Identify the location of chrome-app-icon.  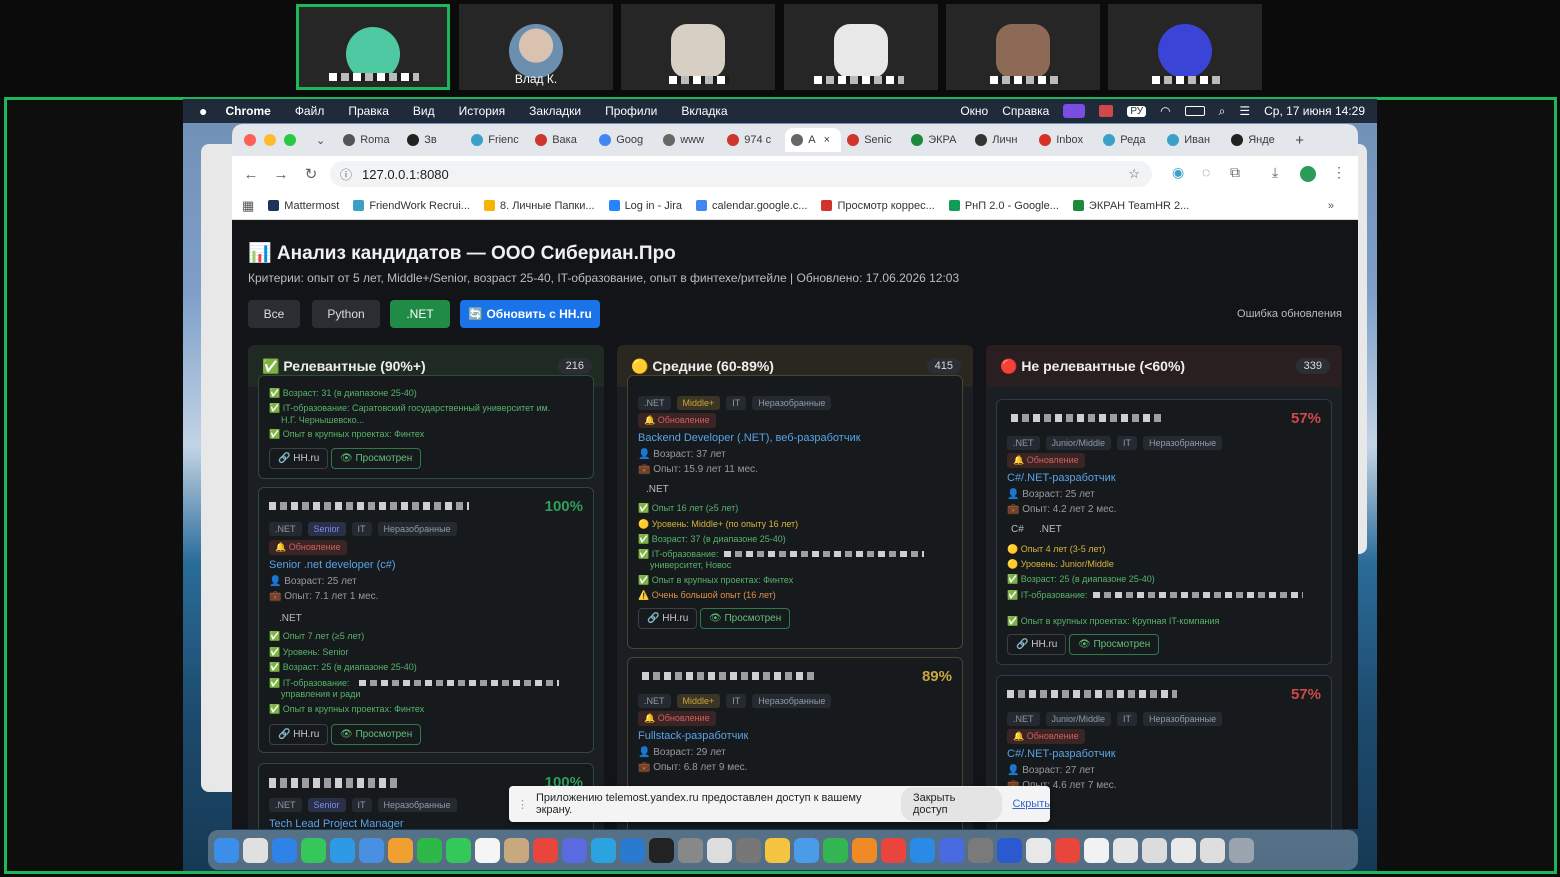
(1067, 850).